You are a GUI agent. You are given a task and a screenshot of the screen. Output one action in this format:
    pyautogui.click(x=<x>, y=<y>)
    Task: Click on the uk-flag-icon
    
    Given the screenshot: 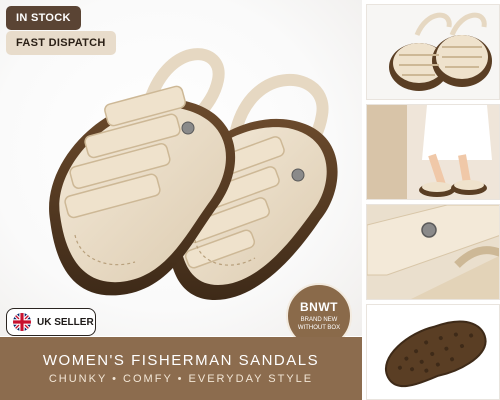 What is the action you would take?
    pyautogui.click(x=22, y=322)
    